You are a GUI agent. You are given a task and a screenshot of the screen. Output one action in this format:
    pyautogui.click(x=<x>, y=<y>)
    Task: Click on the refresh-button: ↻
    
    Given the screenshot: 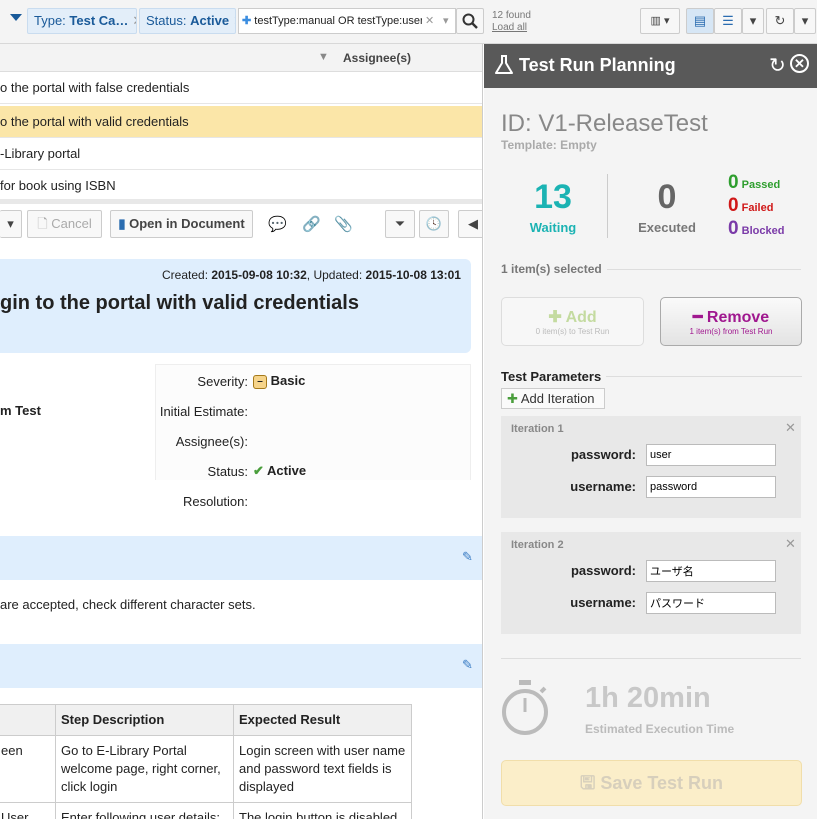 What is the action you would take?
    pyautogui.click(x=780, y=21)
    